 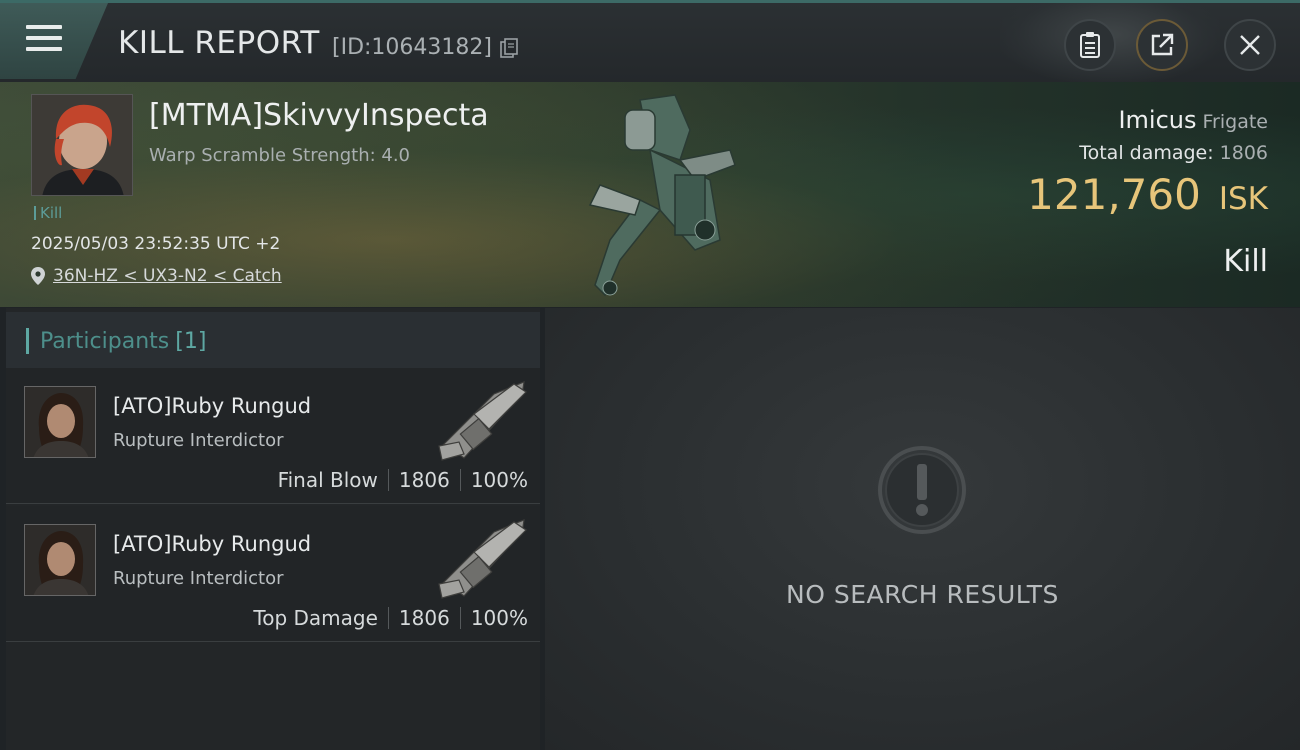 I want to click on clipboard-icon, so click(x=1090, y=45).